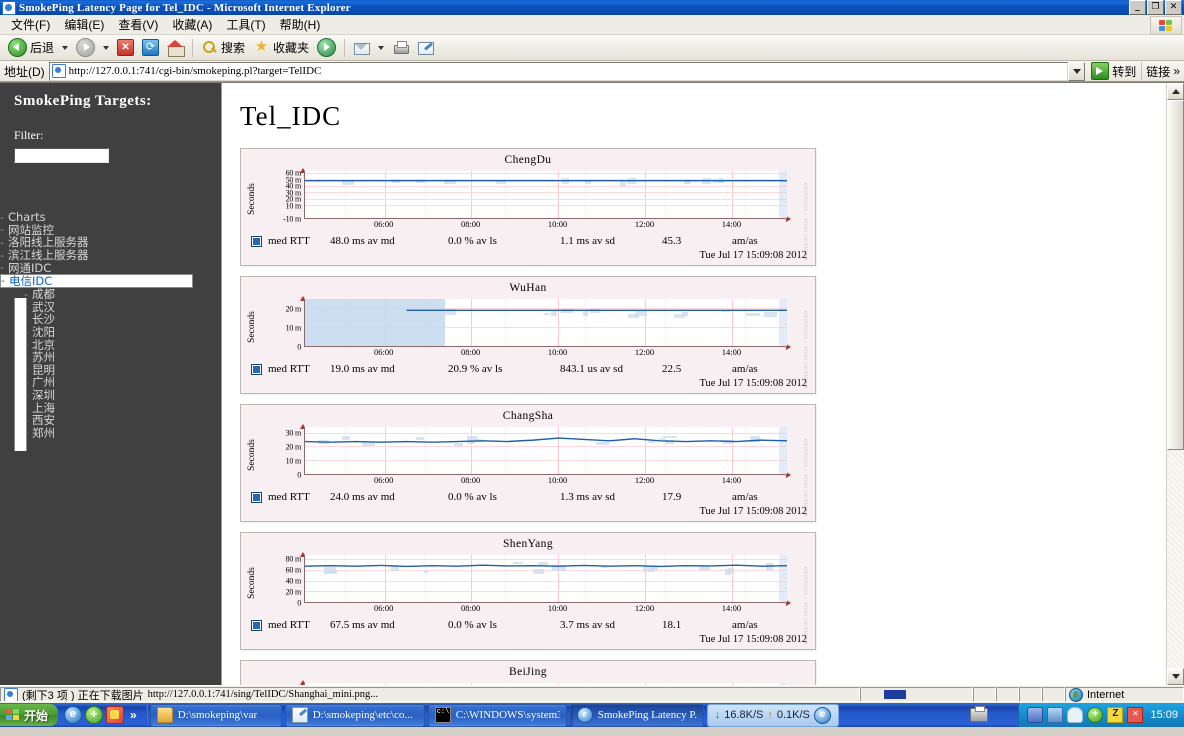  Describe the element at coordinates (133, 715) in the screenshot. I see `quicklaunch-chevron-icon: »` at that location.